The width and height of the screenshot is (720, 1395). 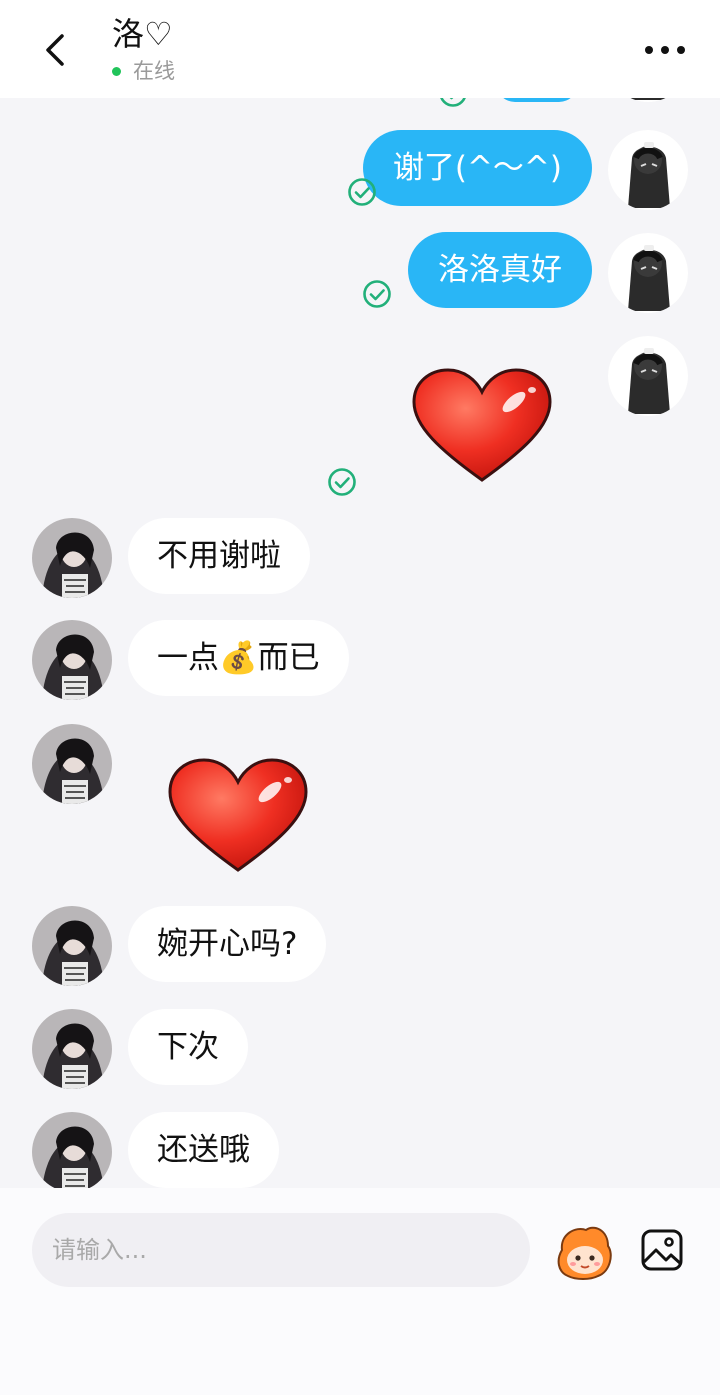 What do you see at coordinates (142, 34) in the screenshot?
I see `contact-name: 洛♡` at bounding box center [142, 34].